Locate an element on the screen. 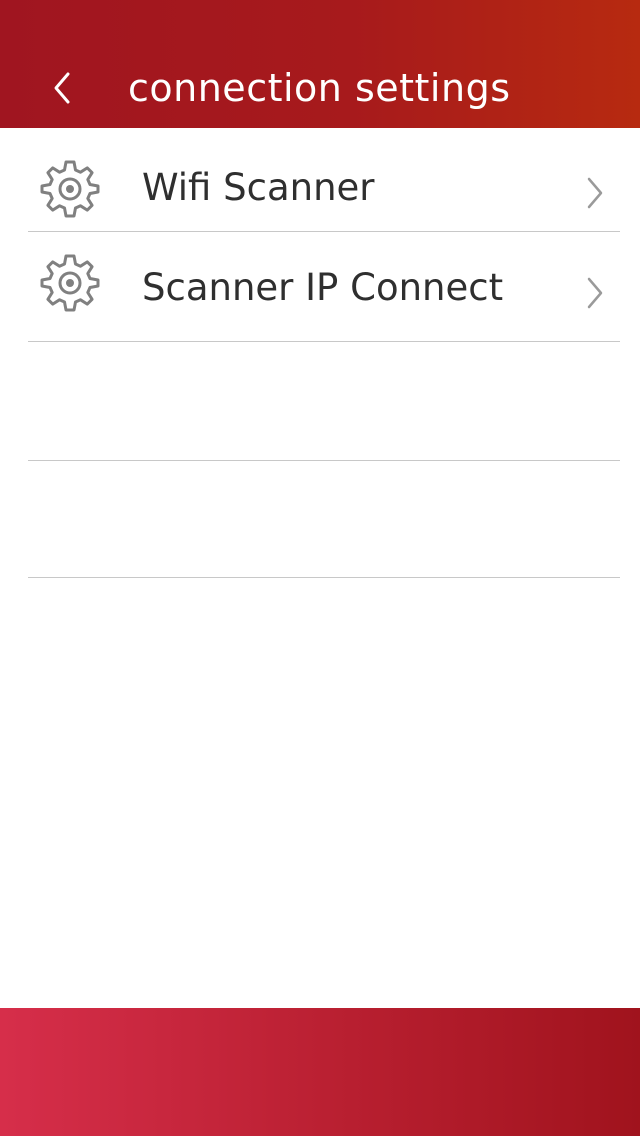 The width and height of the screenshot is (640, 1136). chevron-left-icon is located at coordinates (62, 88).